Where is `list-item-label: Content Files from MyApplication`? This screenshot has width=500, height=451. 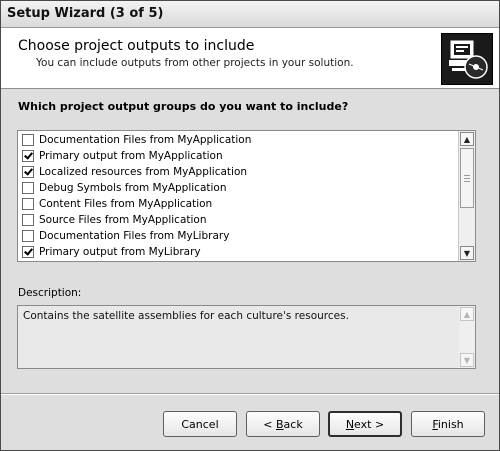
list-item-label: Content Files from MyApplication is located at coordinates (126, 203).